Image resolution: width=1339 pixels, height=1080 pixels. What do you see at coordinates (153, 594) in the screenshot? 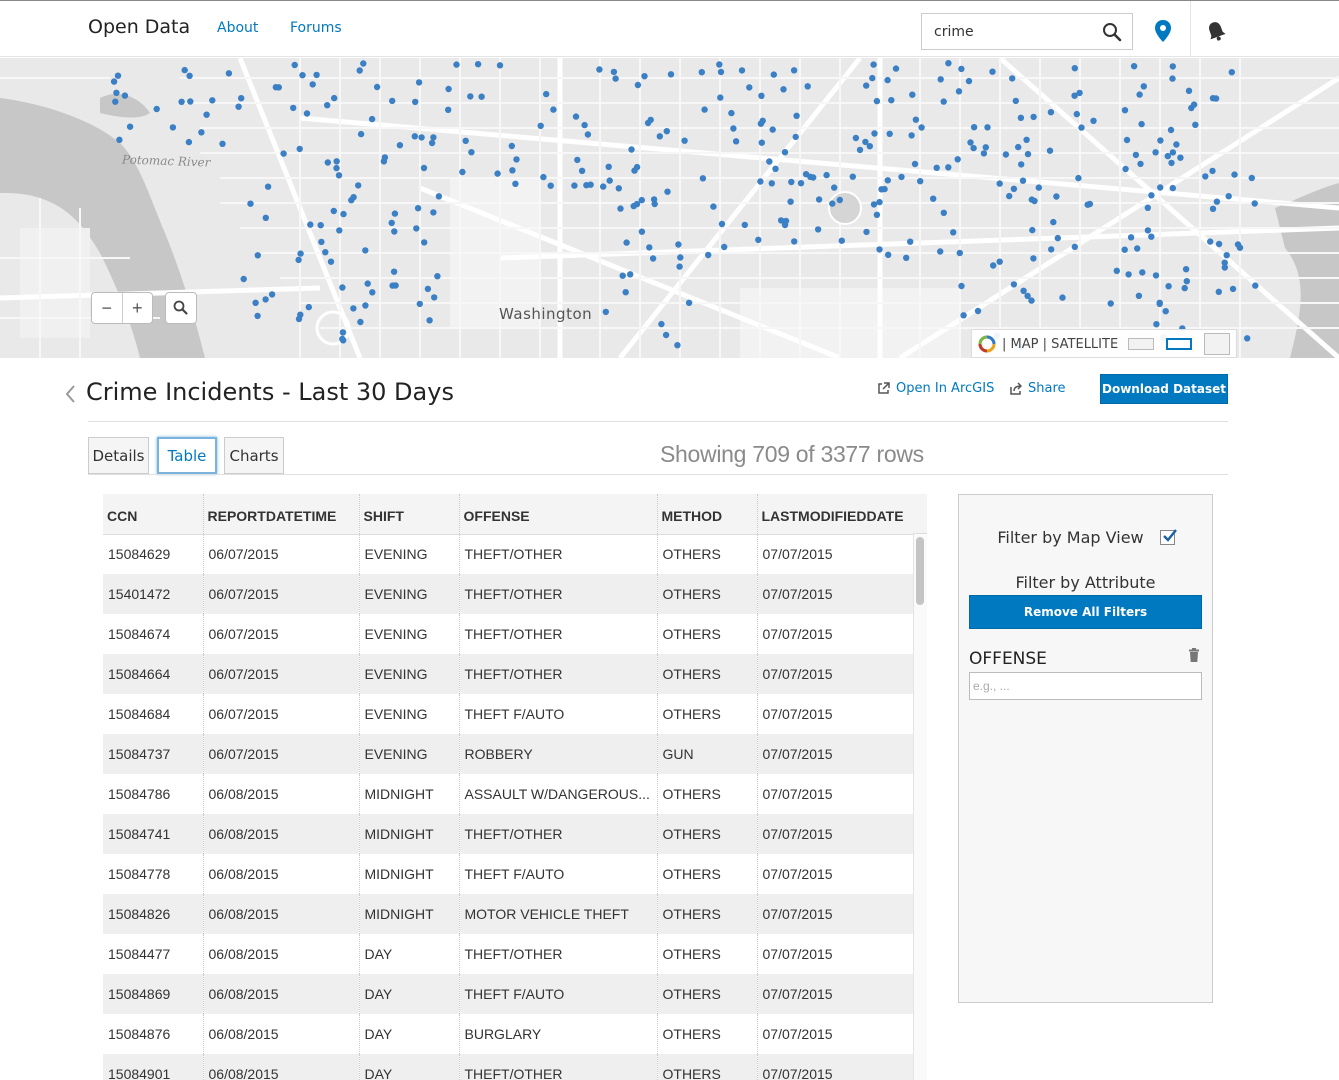
I see `cell-ccn: 15401472` at bounding box center [153, 594].